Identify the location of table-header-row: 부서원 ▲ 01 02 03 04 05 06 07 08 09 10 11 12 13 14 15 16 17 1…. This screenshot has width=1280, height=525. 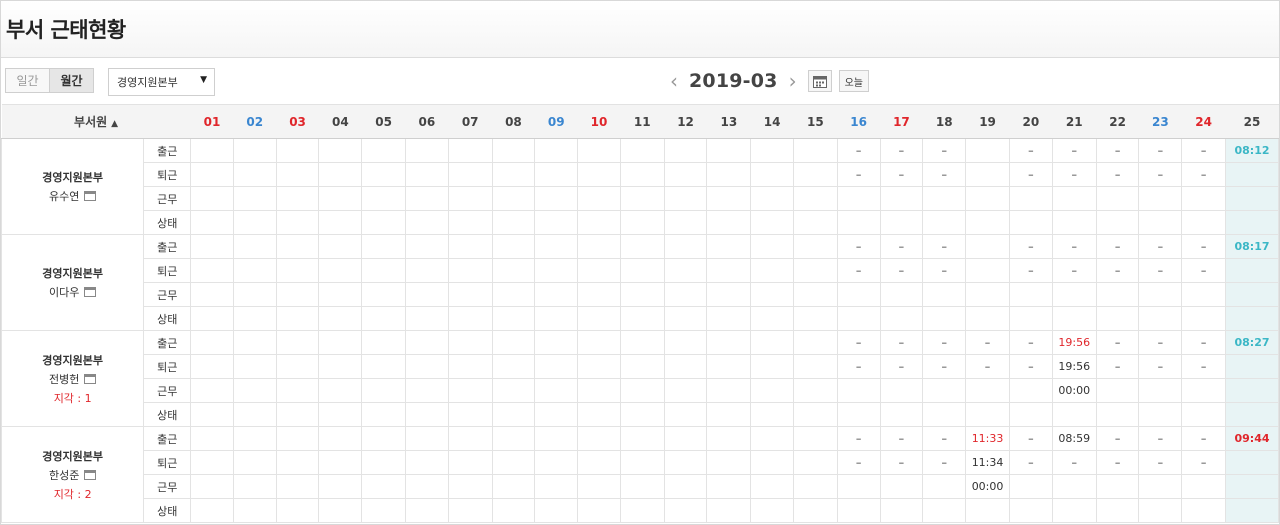
(640, 121).